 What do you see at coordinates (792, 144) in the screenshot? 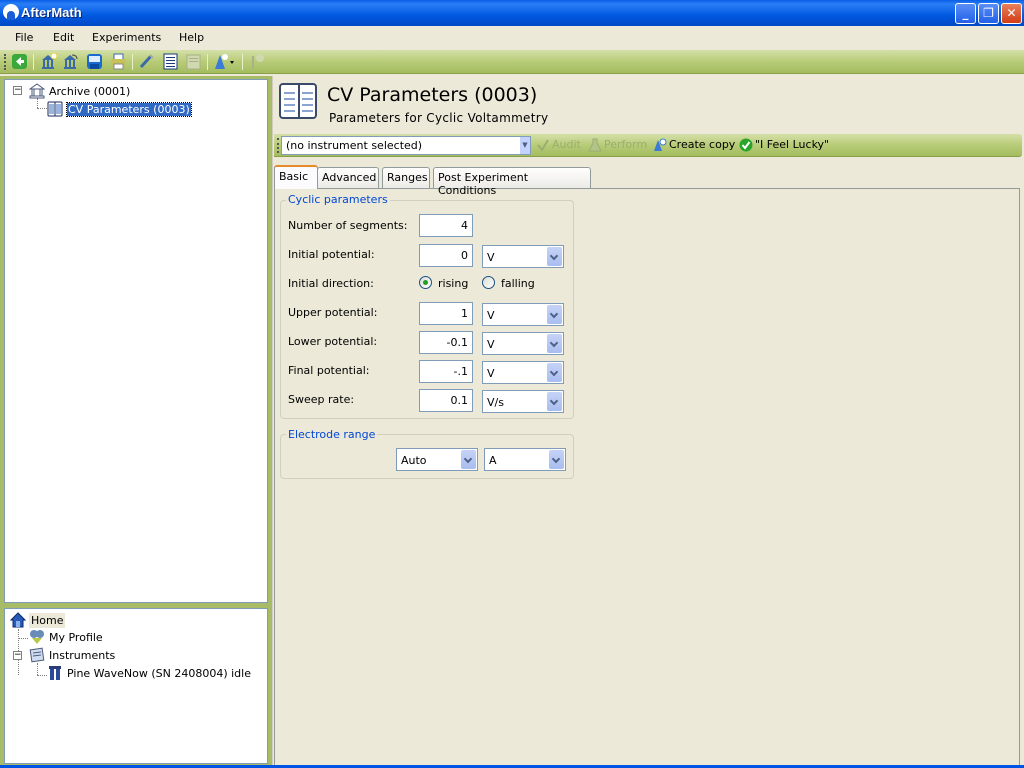
I see `feel-lucky-label: "I Feel Lucky"` at bounding box center [792, 144].